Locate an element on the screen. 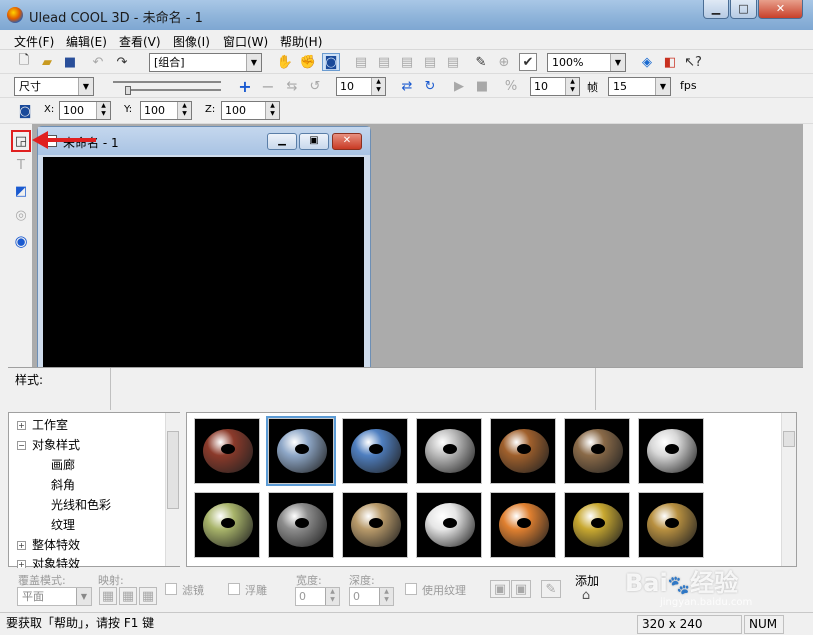 This screenshot has height=635, width=813. style-thumb-chrome-crack is located at coordinates (671, 451).